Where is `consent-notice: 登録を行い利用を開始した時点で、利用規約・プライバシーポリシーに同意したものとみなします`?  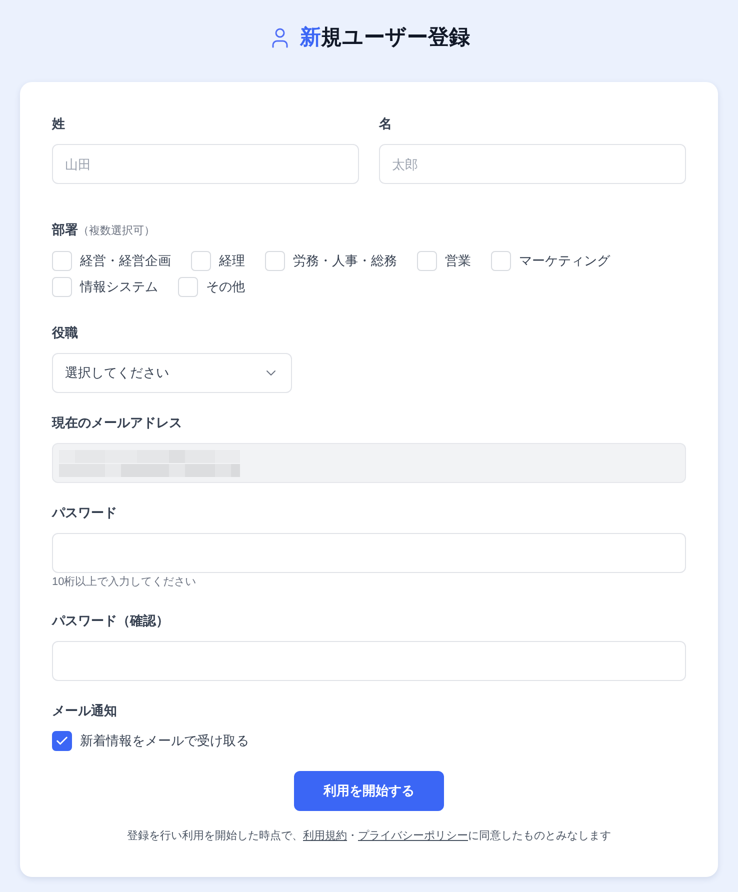
consent-notice: 登録を行い利用を開始した時点で、利用規約・プライバシーポリシーに同意したものとみなします is located at coordinates (369, 836).